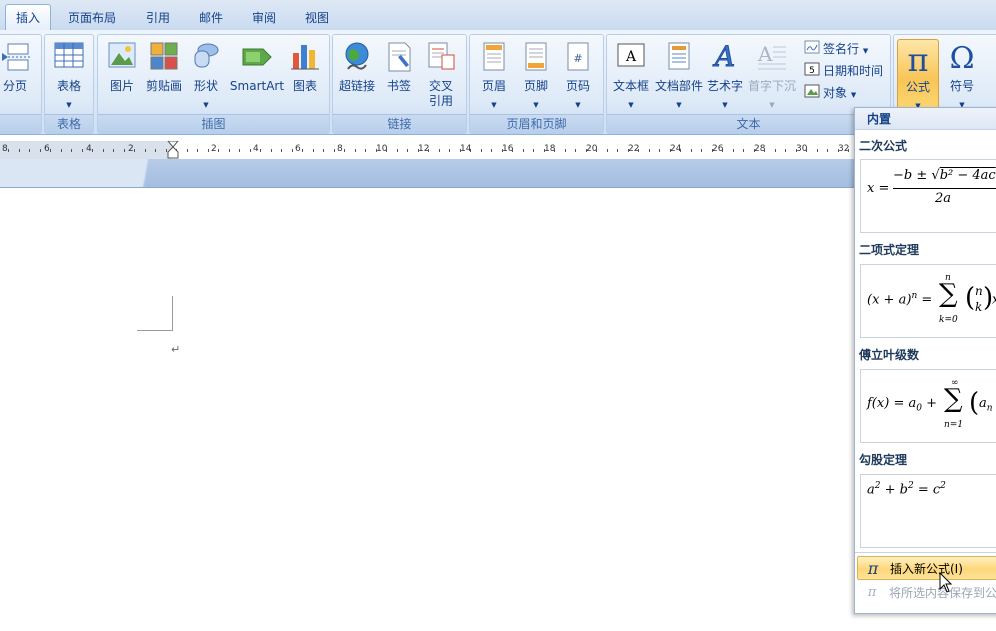 This screenshot has height=631, width=996. What do you see at coordinates (725, 74) in the screenshot?
I see `wordart-button: A 艺术字 ▼` at bounding box center [725, 74].